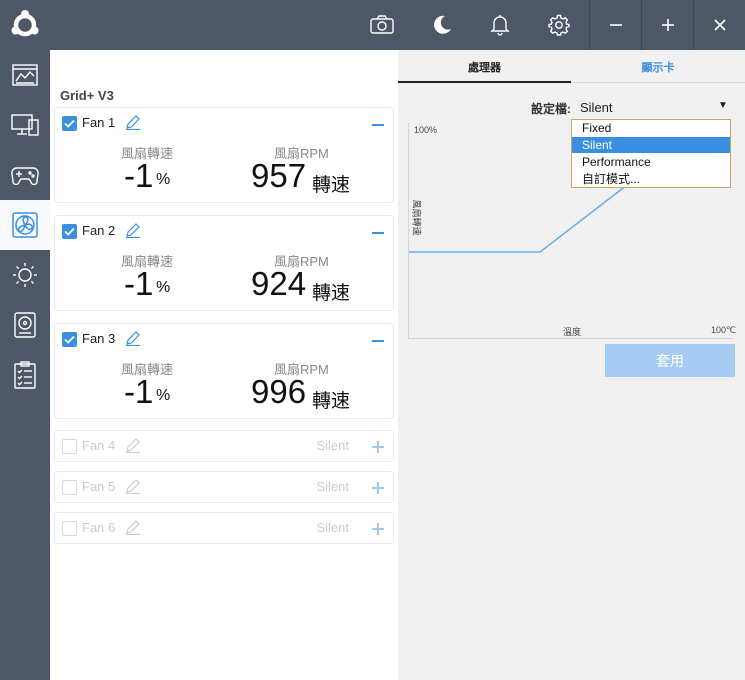 Image resolution: width=745 pixels, height=680 pixels. I want to click on sidebar-item-fans, so click(25, 225).